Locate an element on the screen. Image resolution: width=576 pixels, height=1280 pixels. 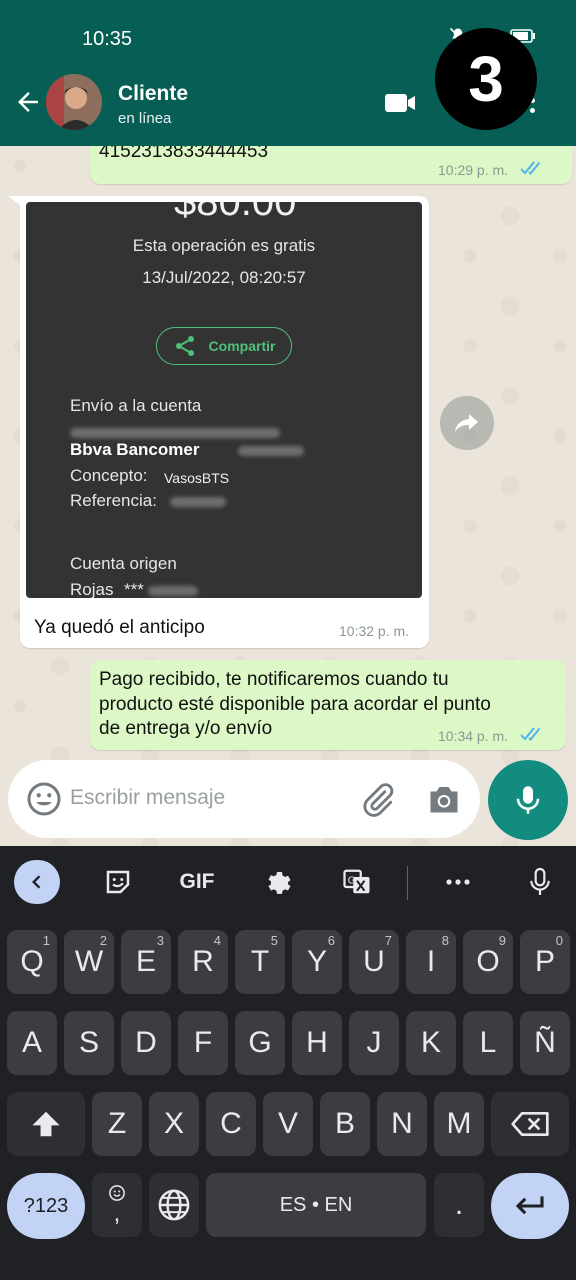
redacted-account is located at coordinates (271, 451).